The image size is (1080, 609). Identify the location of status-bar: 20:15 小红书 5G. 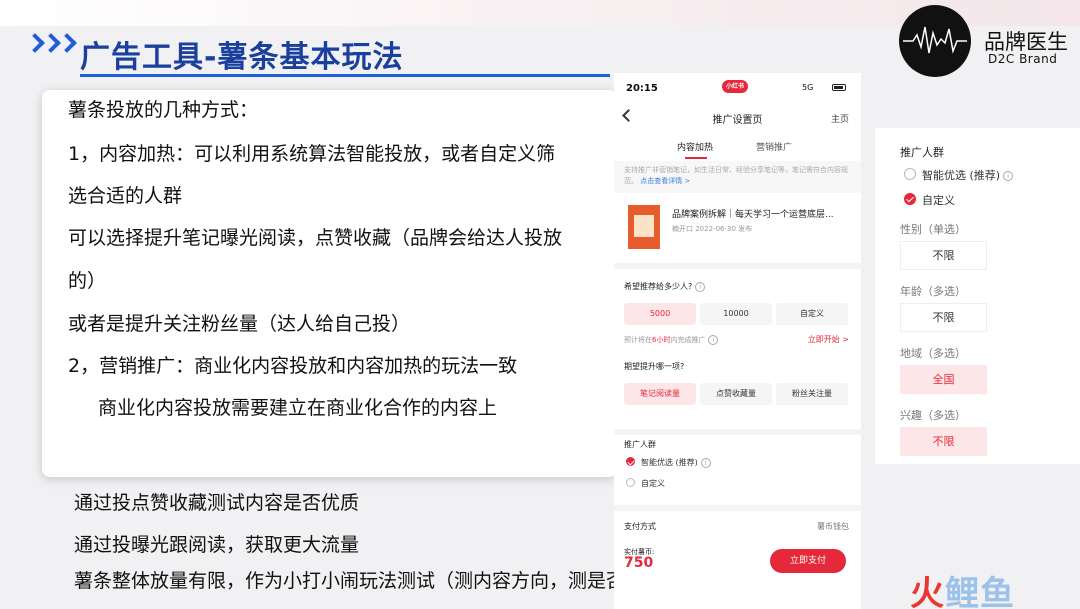
(737, 88).